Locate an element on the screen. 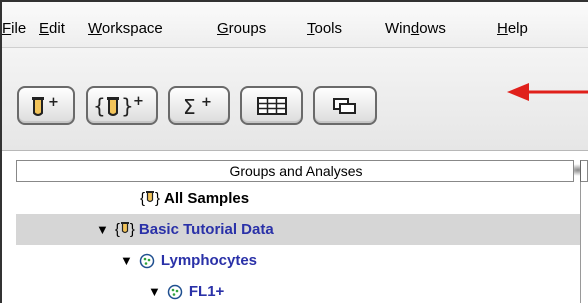 The height and width of the screenshot is (303, 588). column-header-groups: Groups and Analyses is located at coordinates (295, 171).